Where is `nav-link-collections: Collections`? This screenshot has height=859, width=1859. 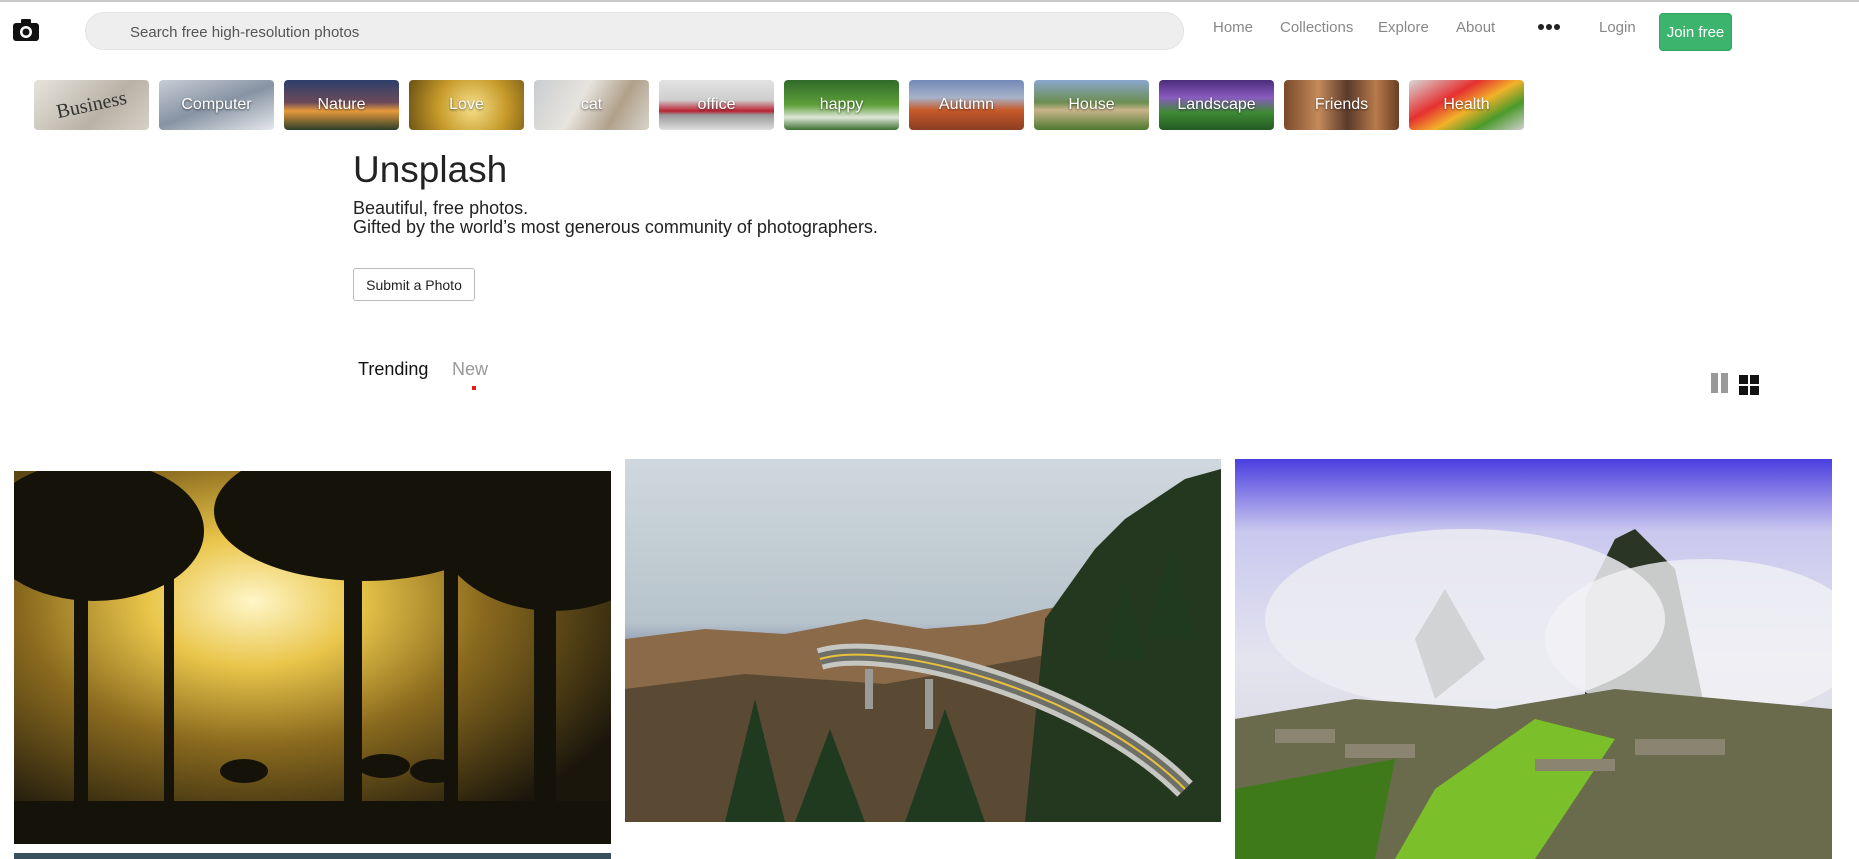 nav-link-collections: Collections is located at coordinates (1316, 27).